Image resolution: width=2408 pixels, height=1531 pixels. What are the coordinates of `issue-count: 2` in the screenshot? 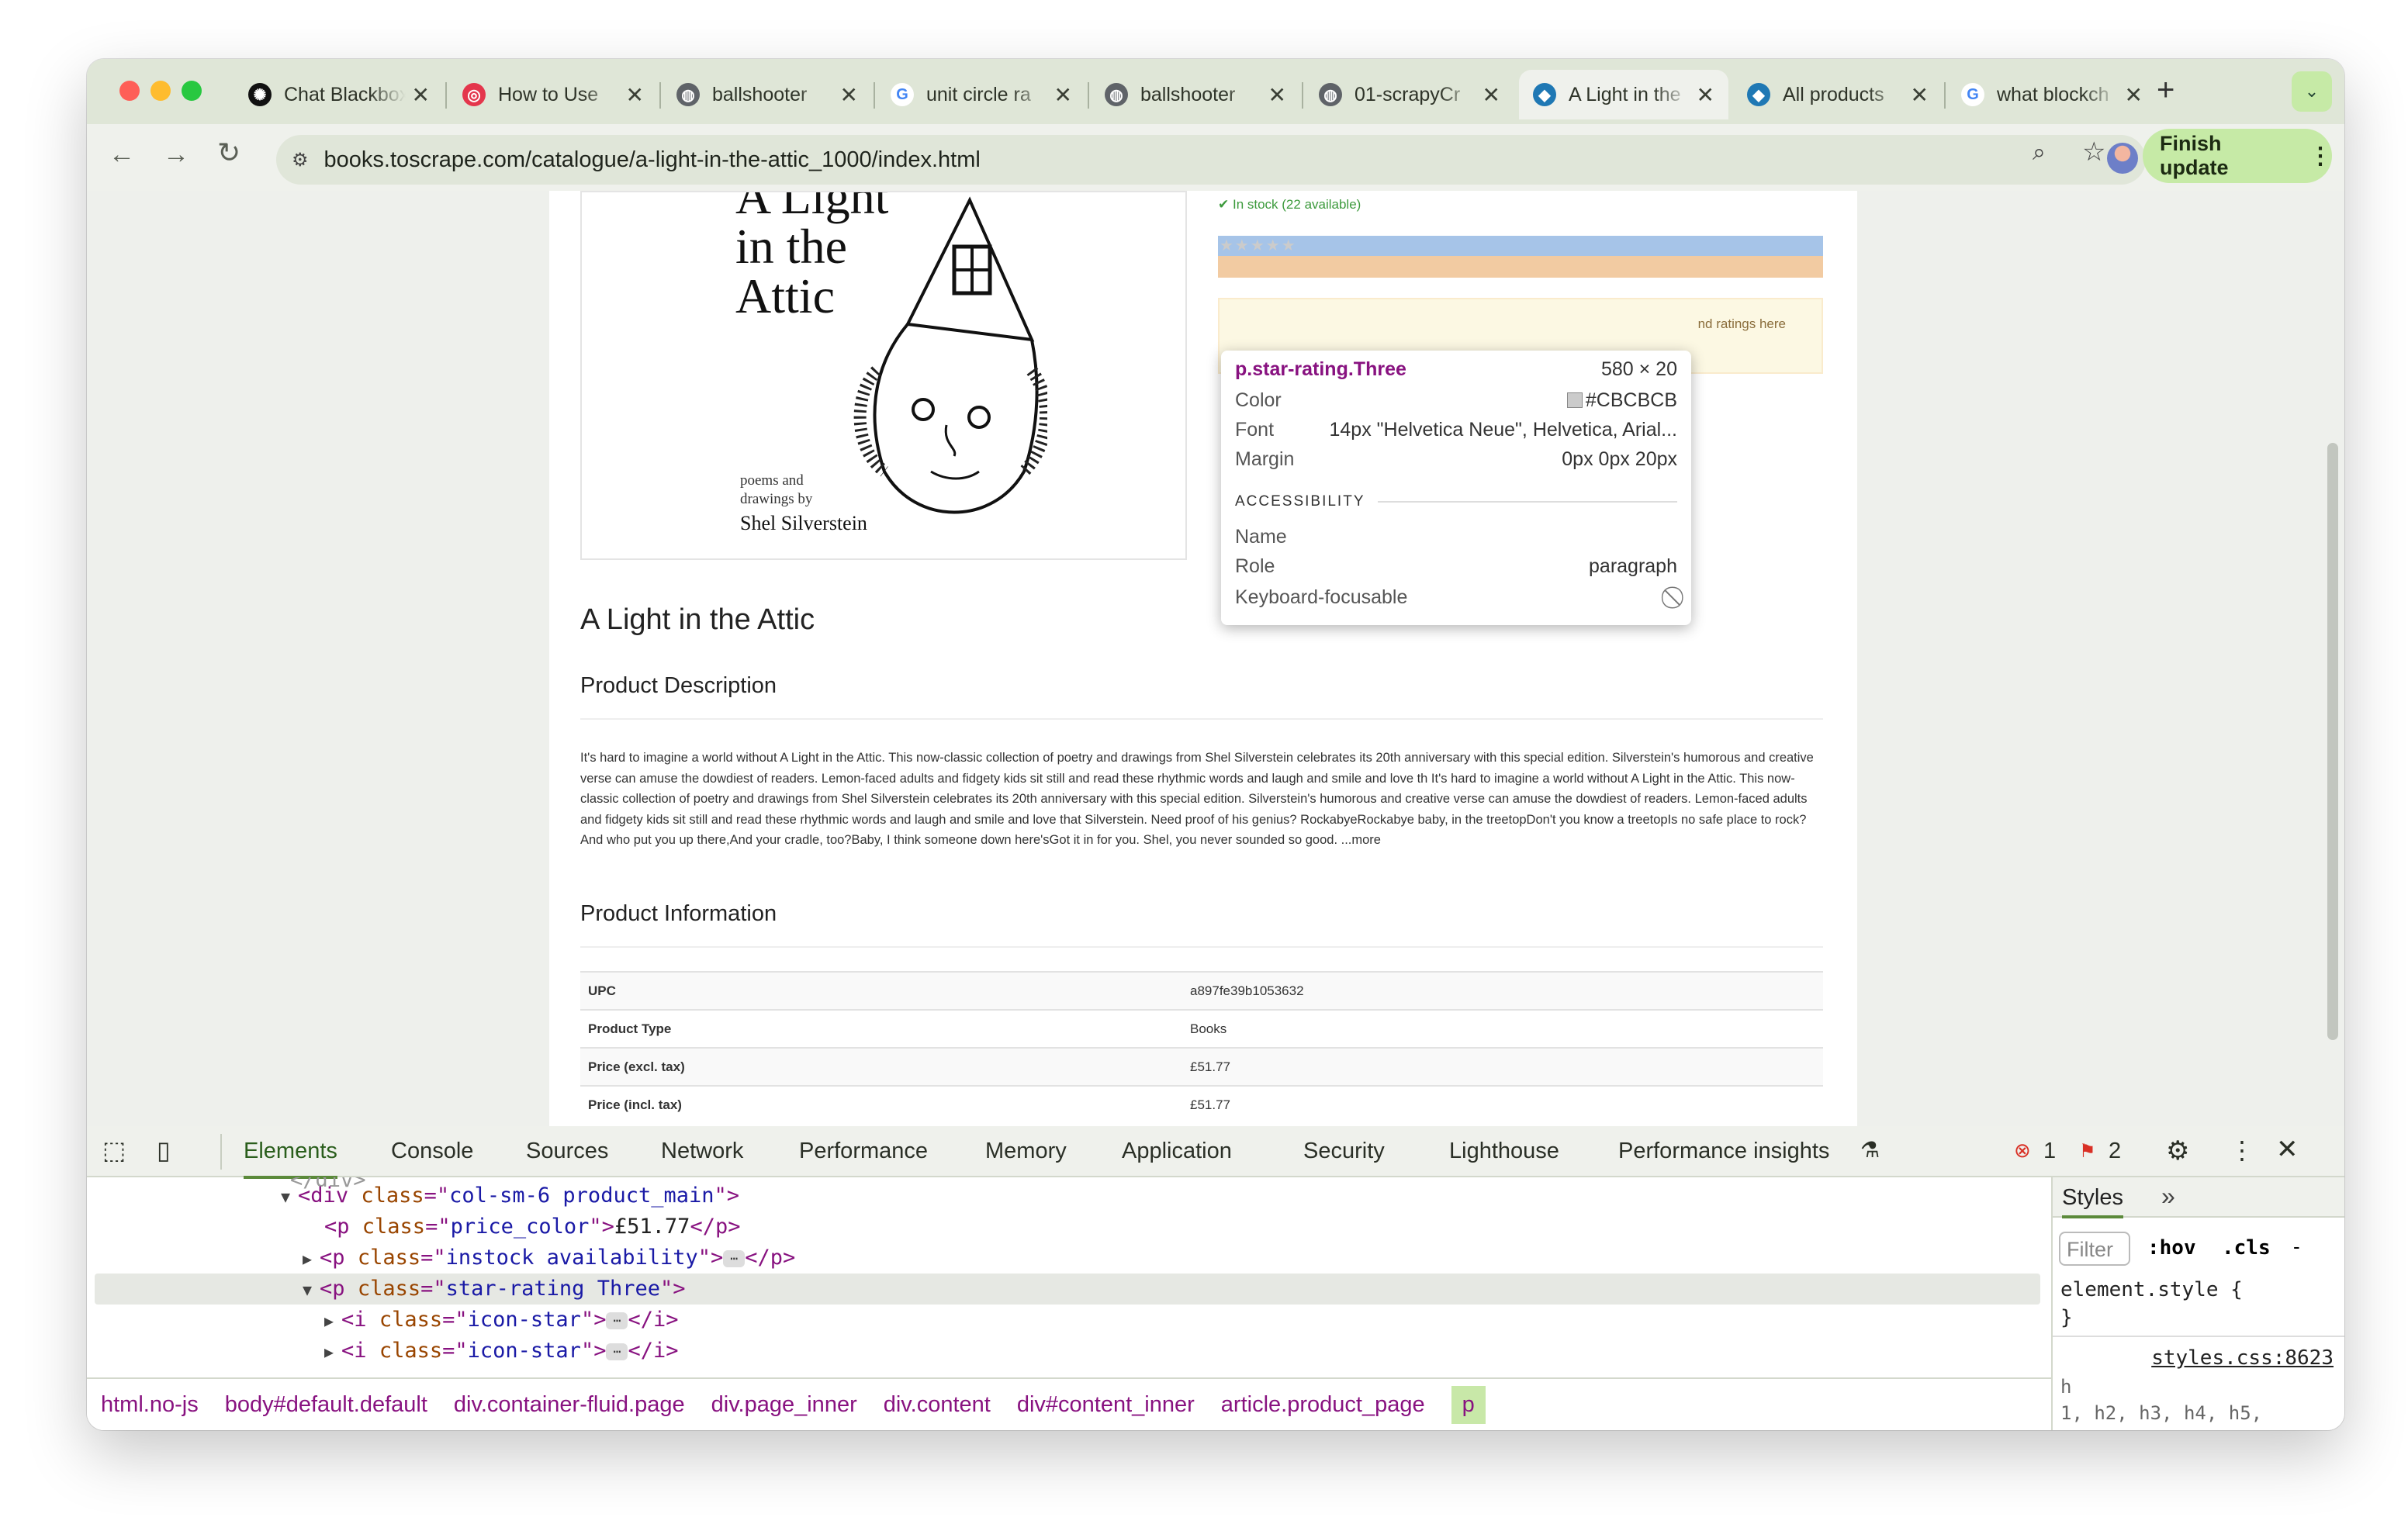 It's located at (2115, 1151).